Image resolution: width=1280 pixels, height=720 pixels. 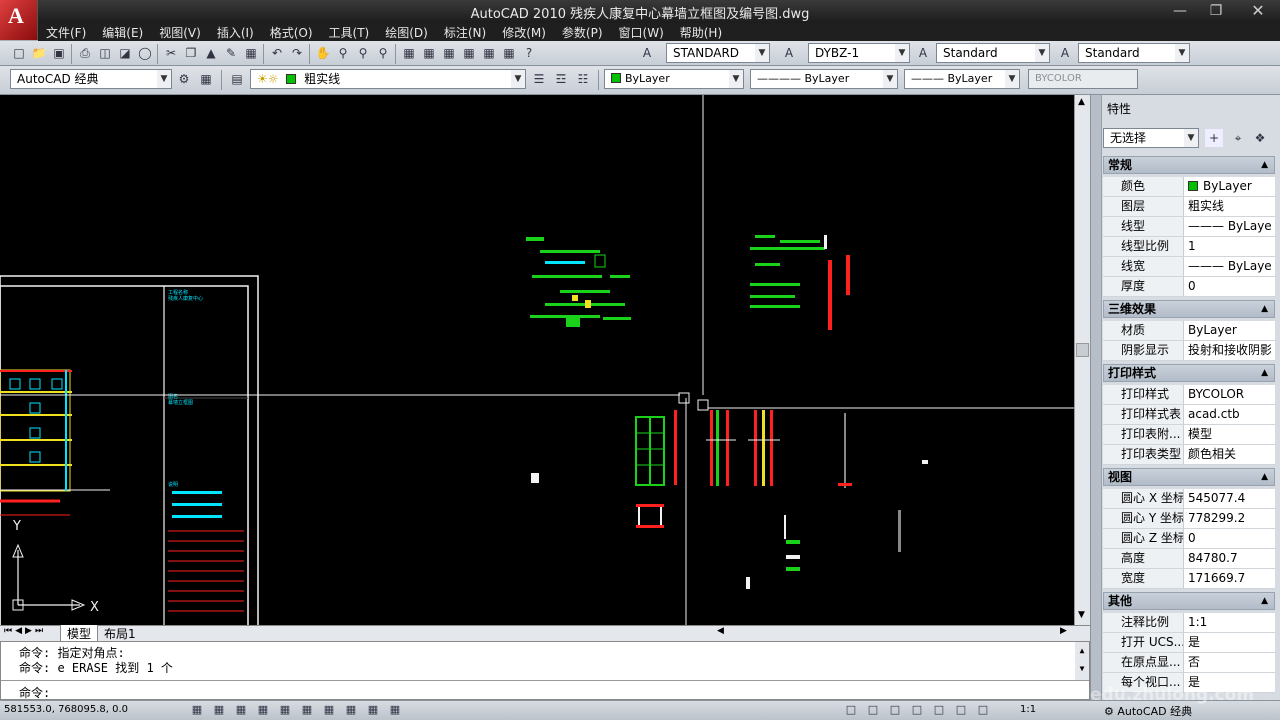 I want to click on layer-state-icon: ☷, so click(x=583, y=79).